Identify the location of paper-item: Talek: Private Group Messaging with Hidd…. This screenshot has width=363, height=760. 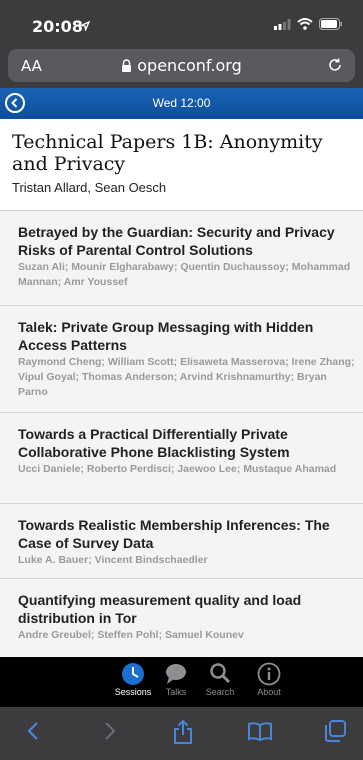
(181, 359).